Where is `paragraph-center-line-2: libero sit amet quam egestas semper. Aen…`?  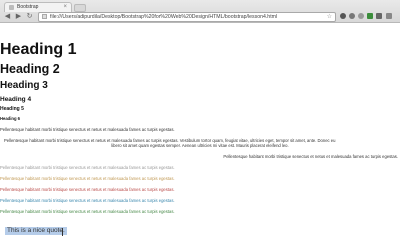 paragraph-center-line-2: libero sit amet quam egestas semper. Aen… is located at coordinates (200, 145).